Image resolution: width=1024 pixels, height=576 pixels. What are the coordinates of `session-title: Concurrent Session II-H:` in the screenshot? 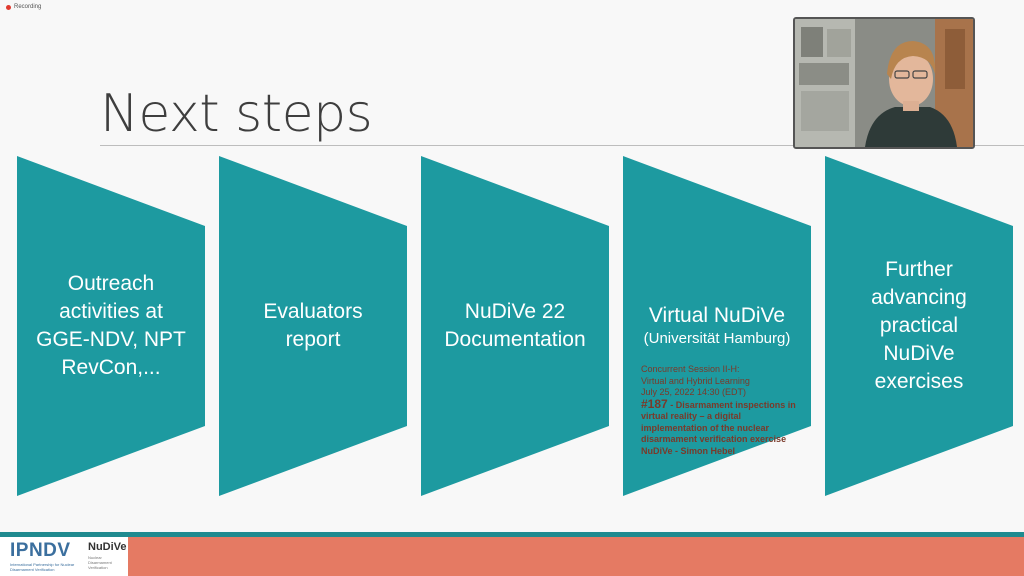 It's located at (690, 369).